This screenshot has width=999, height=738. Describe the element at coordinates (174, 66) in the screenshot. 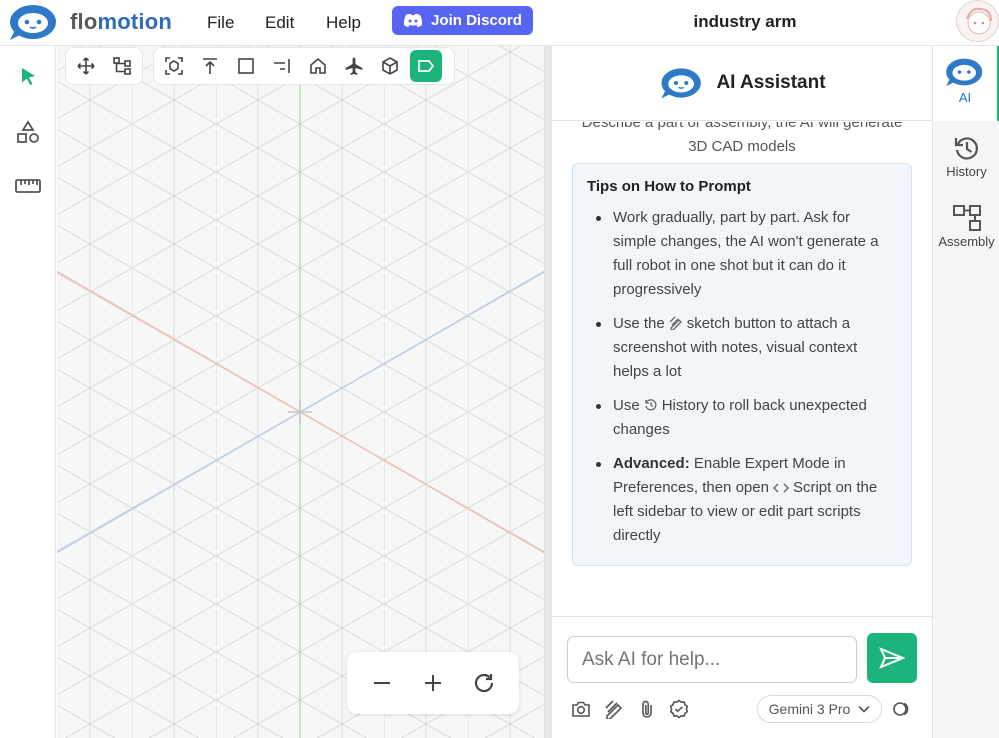

I see `frame-icon` at that location.